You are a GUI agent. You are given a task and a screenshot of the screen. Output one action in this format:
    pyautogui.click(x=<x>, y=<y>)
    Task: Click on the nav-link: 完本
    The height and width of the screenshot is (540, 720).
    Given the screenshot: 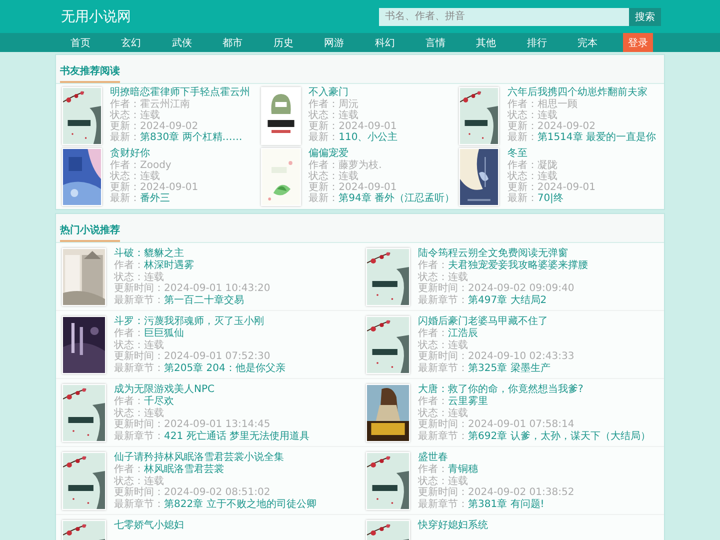 What is the action you would take?
    pyautogui.click(x=588, y=42)
    